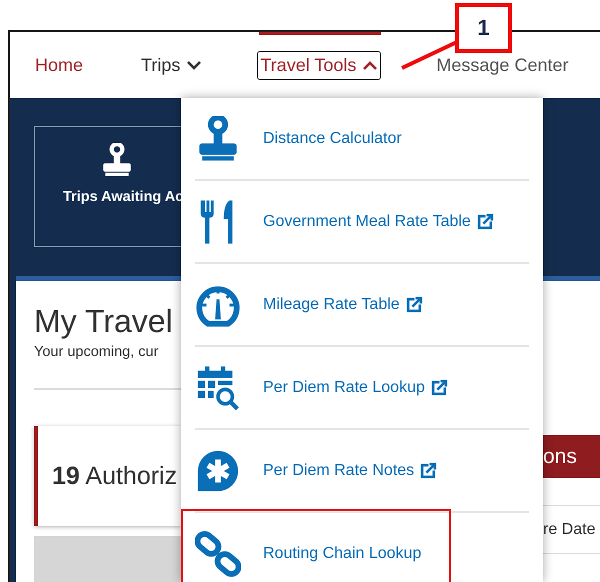 Image resolution: width=600 pixels, height=582 pixels. What do you see at coordinates (350, 471) in the screenshot?
I see `menu-link: Per Diem Rate Notes` at bounding box center [350, 471].